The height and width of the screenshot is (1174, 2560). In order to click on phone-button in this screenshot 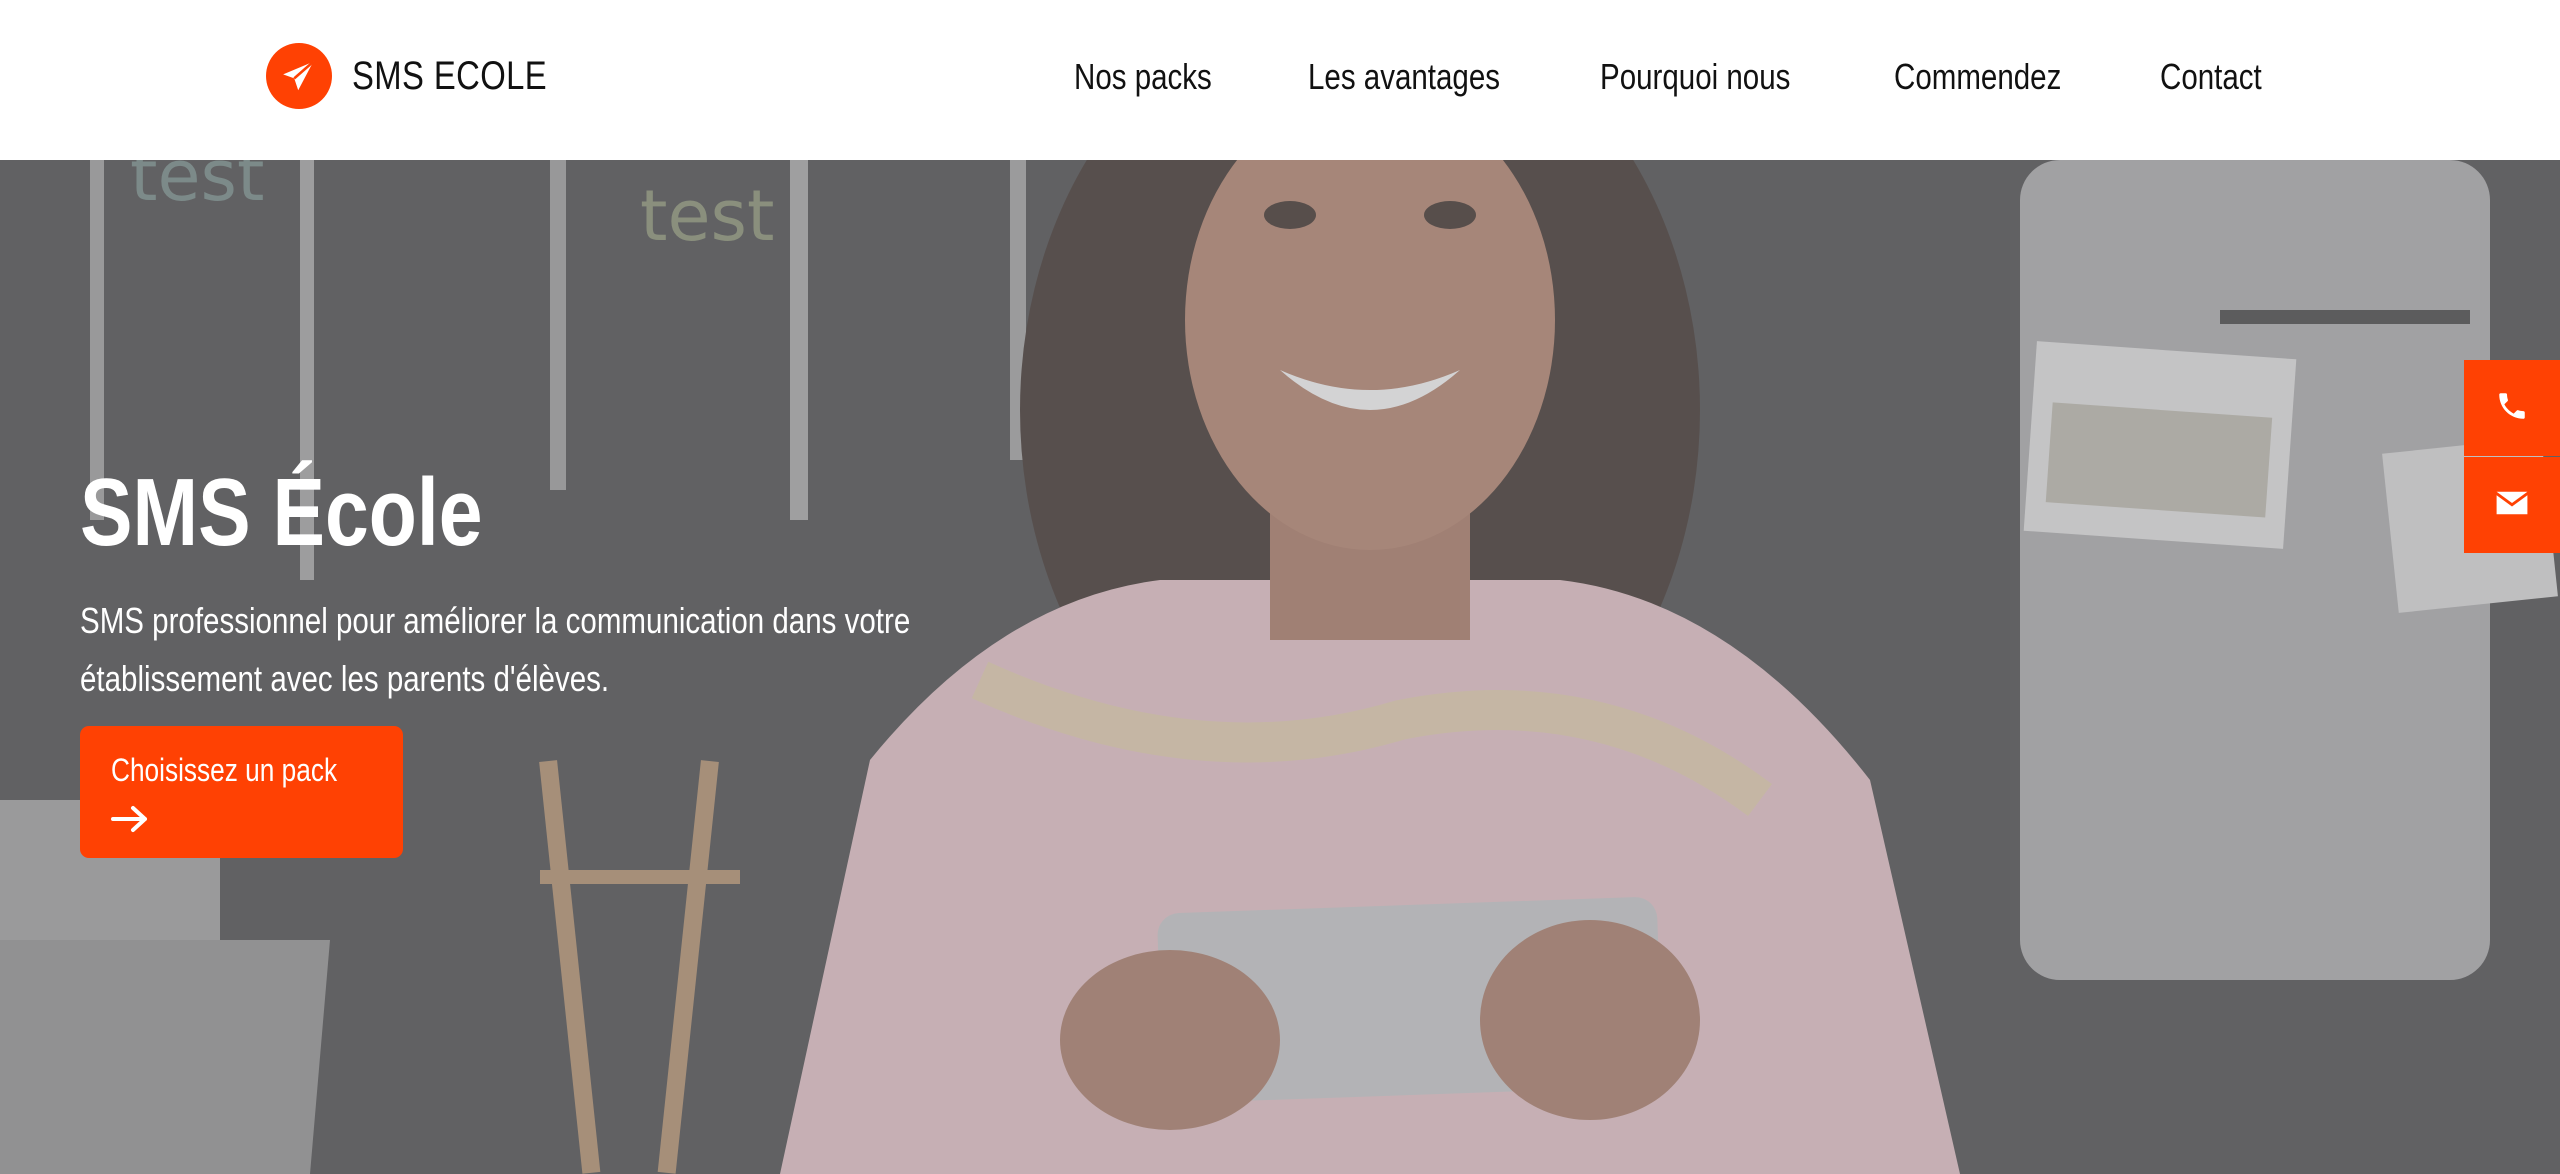, I will do `click(2512, 408)`.